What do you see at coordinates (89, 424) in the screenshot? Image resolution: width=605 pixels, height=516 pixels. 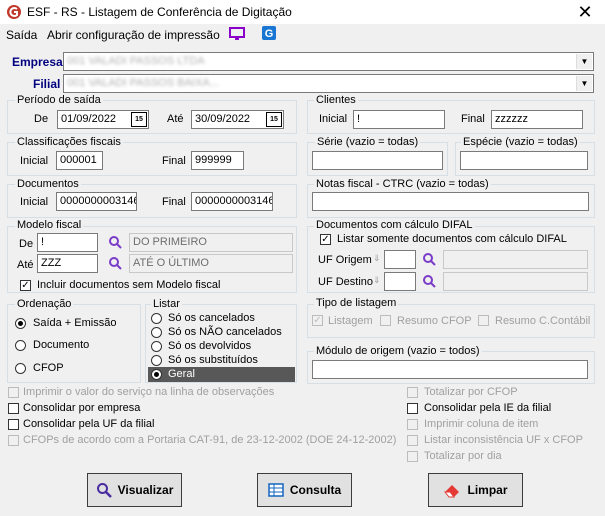 I see `option-label: Consolidar pela UF da filial` at bounding box center [89, 424].